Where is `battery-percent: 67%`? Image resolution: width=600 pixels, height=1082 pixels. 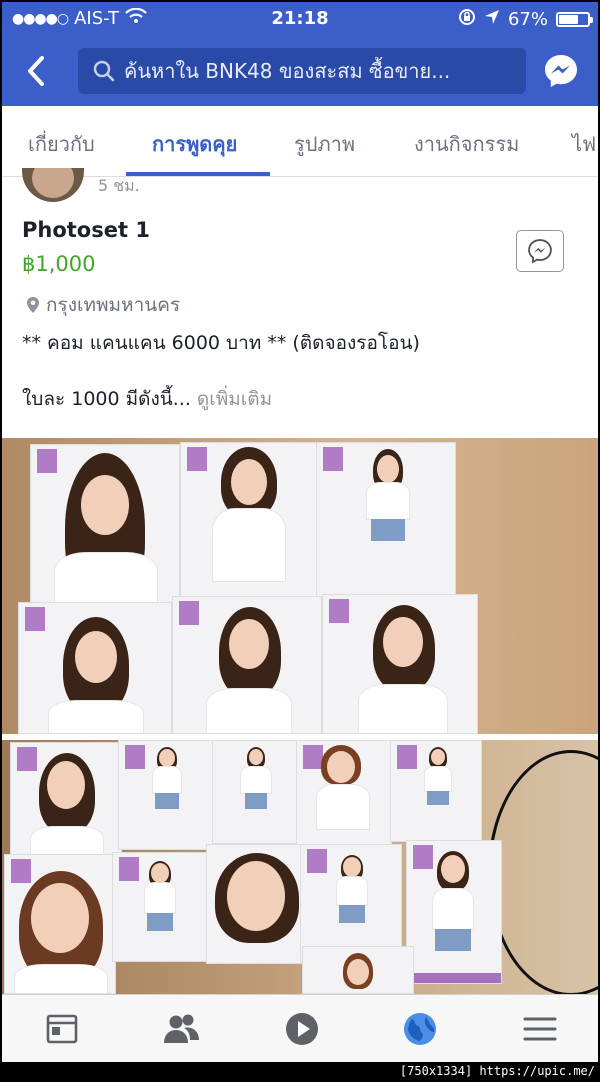 battery-percent: 67% is located at coordinates (527, 19).